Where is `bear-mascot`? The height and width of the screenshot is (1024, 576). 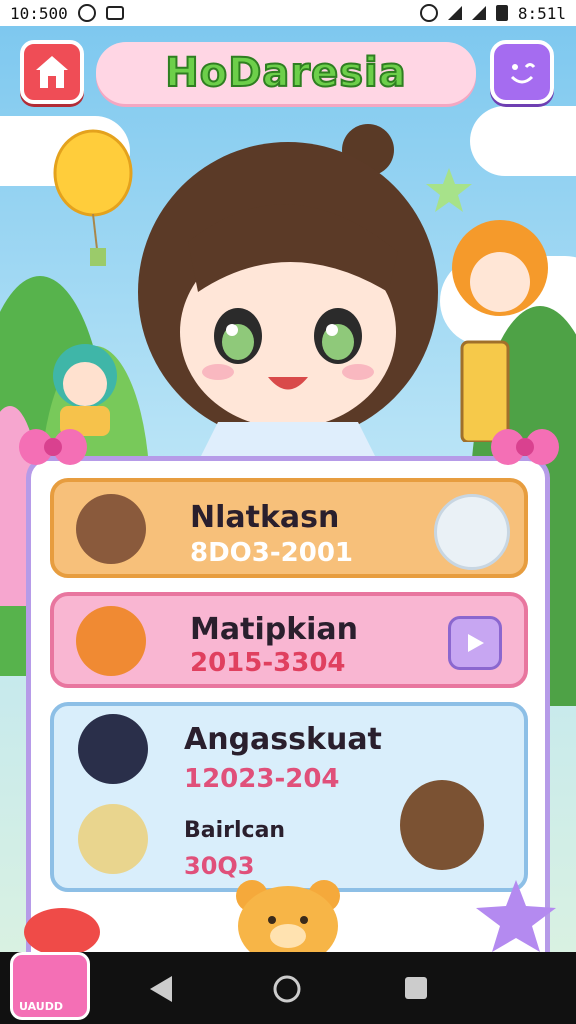 bear-mascot is located at coordinates (288, 918).